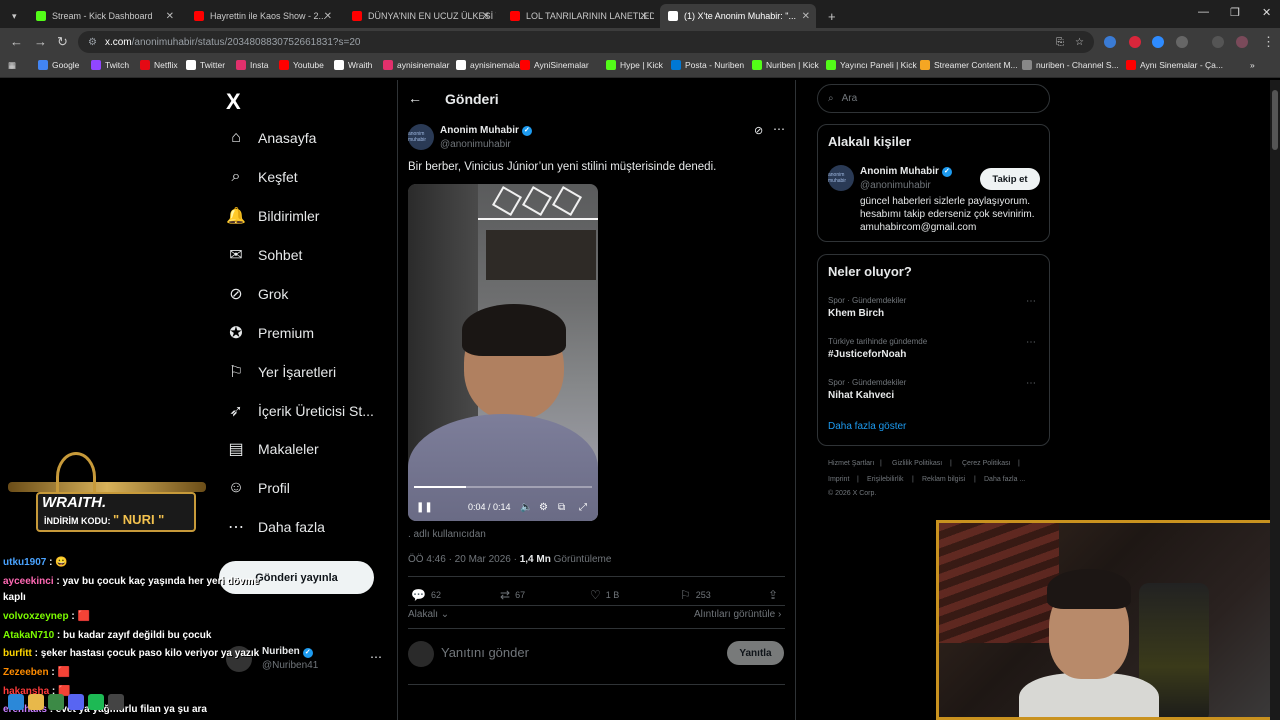 The image size is (1280, 720). I want to click on volume-icon: 🔈, so click(526, 507).